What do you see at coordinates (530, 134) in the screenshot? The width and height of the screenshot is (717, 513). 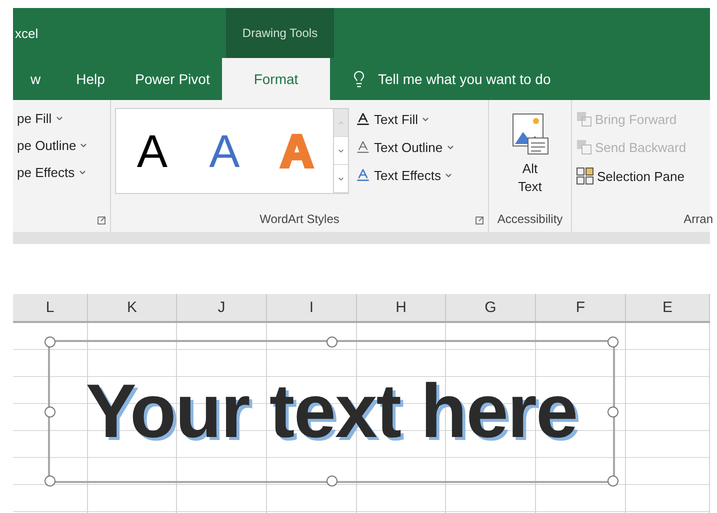 I see `picture-text-icon` at bounding box center [530, 134].